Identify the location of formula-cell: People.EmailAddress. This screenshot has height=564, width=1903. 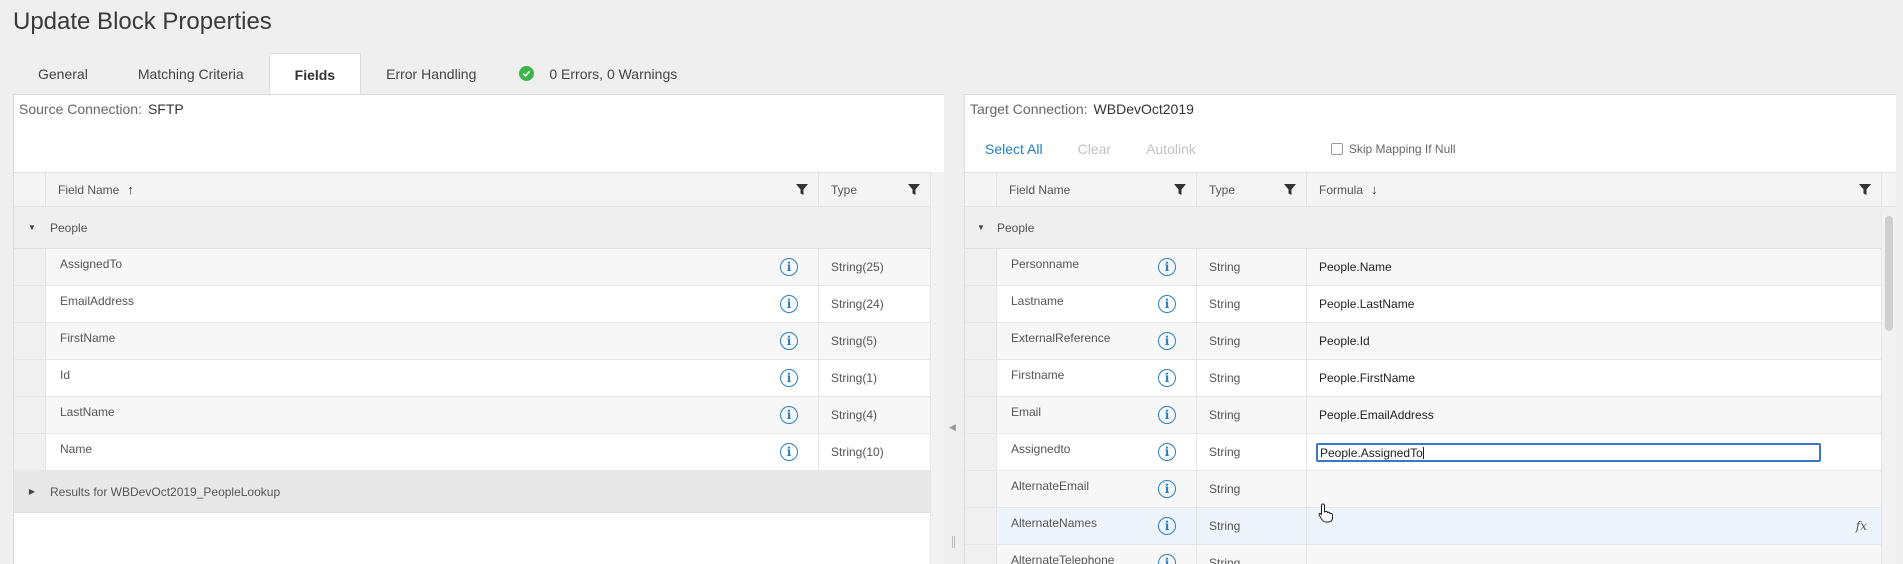
(1594, 415).